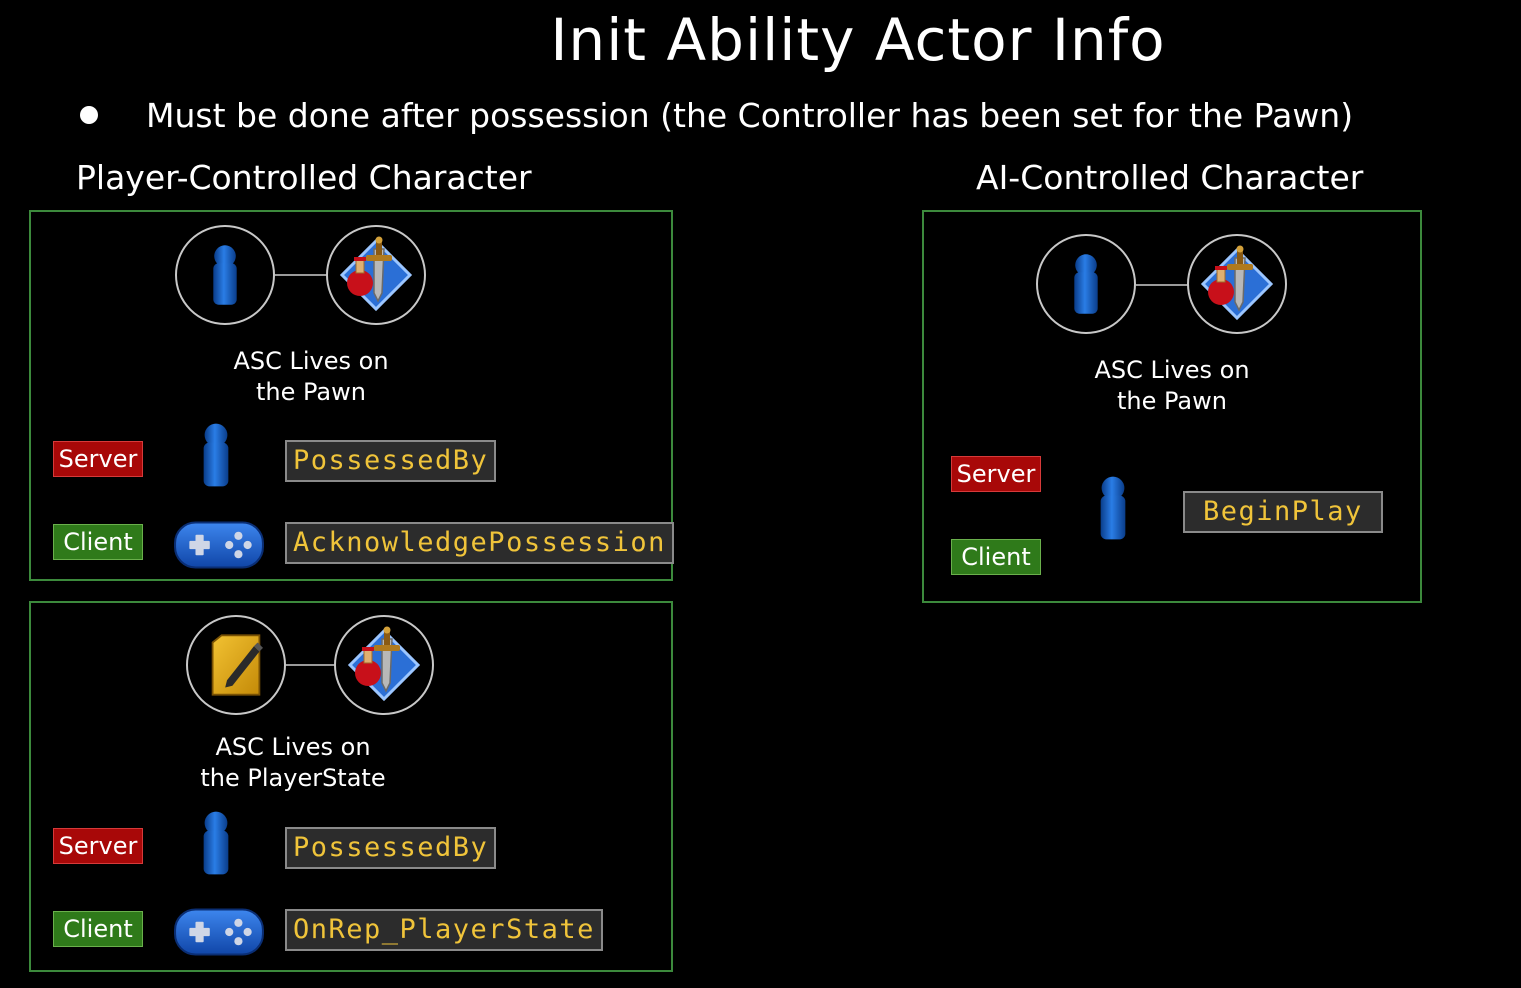  I want to click on panel-caption: ASC Lives on the PlayerState, so click(293, 763).